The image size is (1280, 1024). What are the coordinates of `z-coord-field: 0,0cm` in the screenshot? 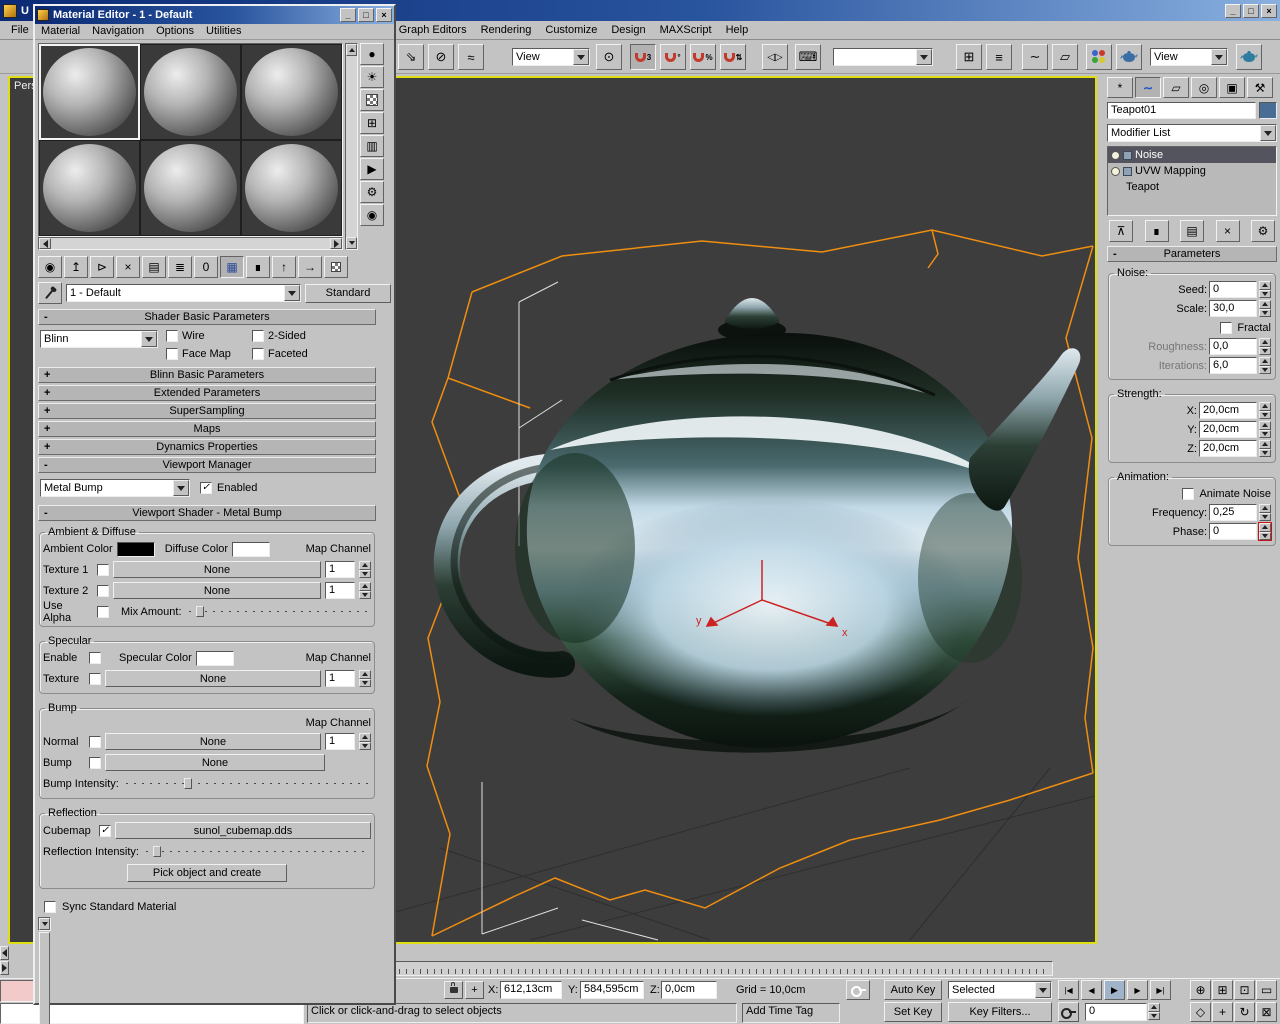 It's located at (689, 990).